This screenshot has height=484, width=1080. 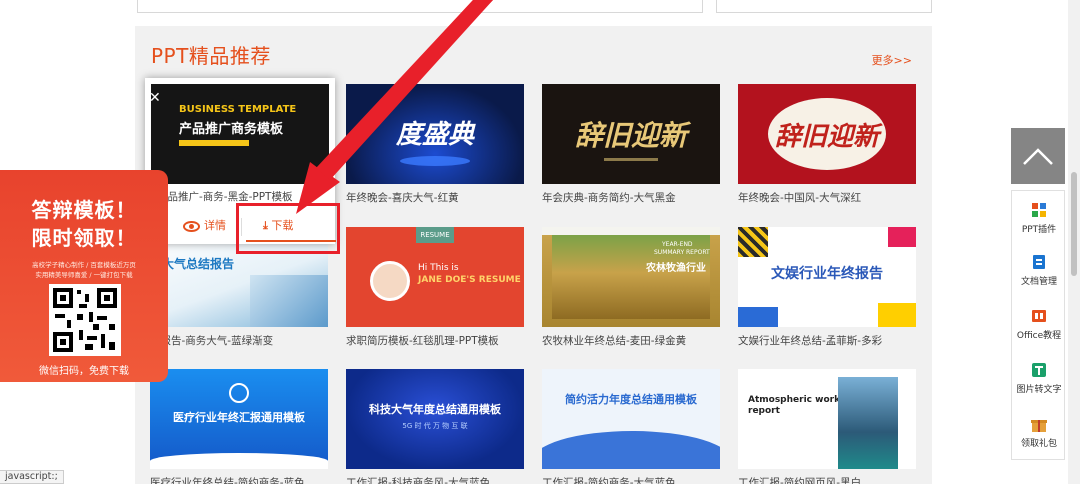 What do you see at coordinates (631, 277) in the screenshot?
I see `template-thumbnail: YEAR-END SUMMARY REPORT 农林牧渔行业` at bounding box center [631, 277].